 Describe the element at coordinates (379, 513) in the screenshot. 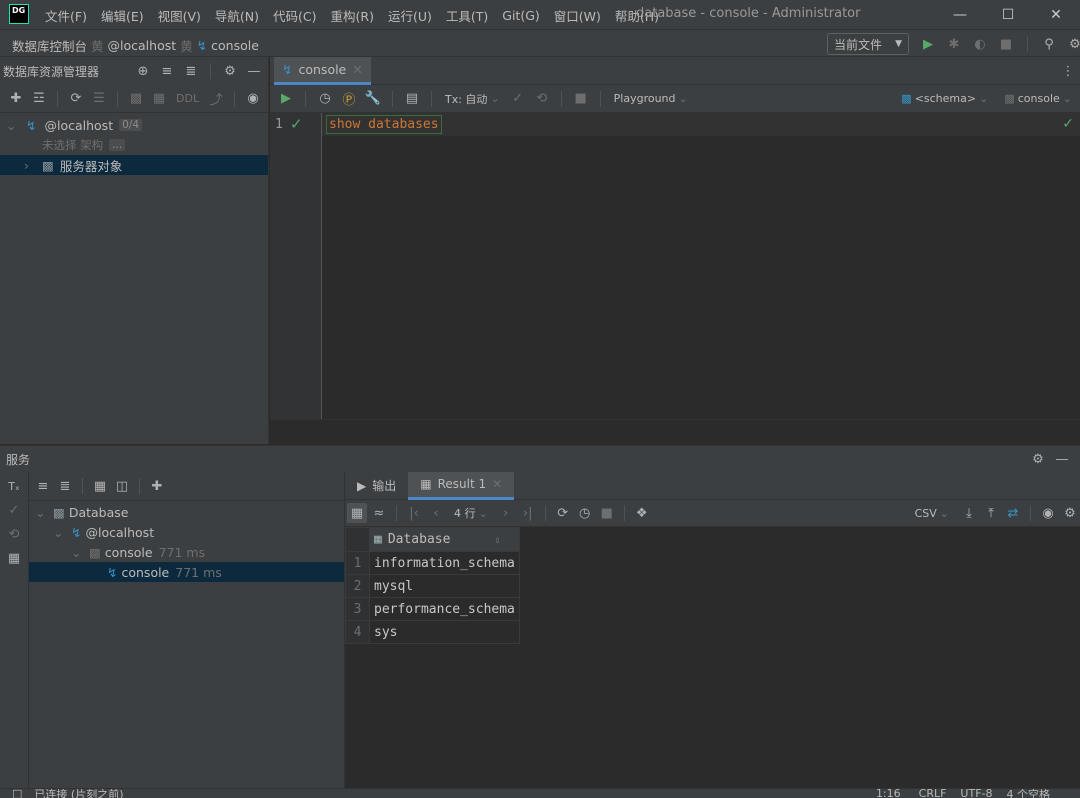

I see `chart-view-icon: ≈` at that location.